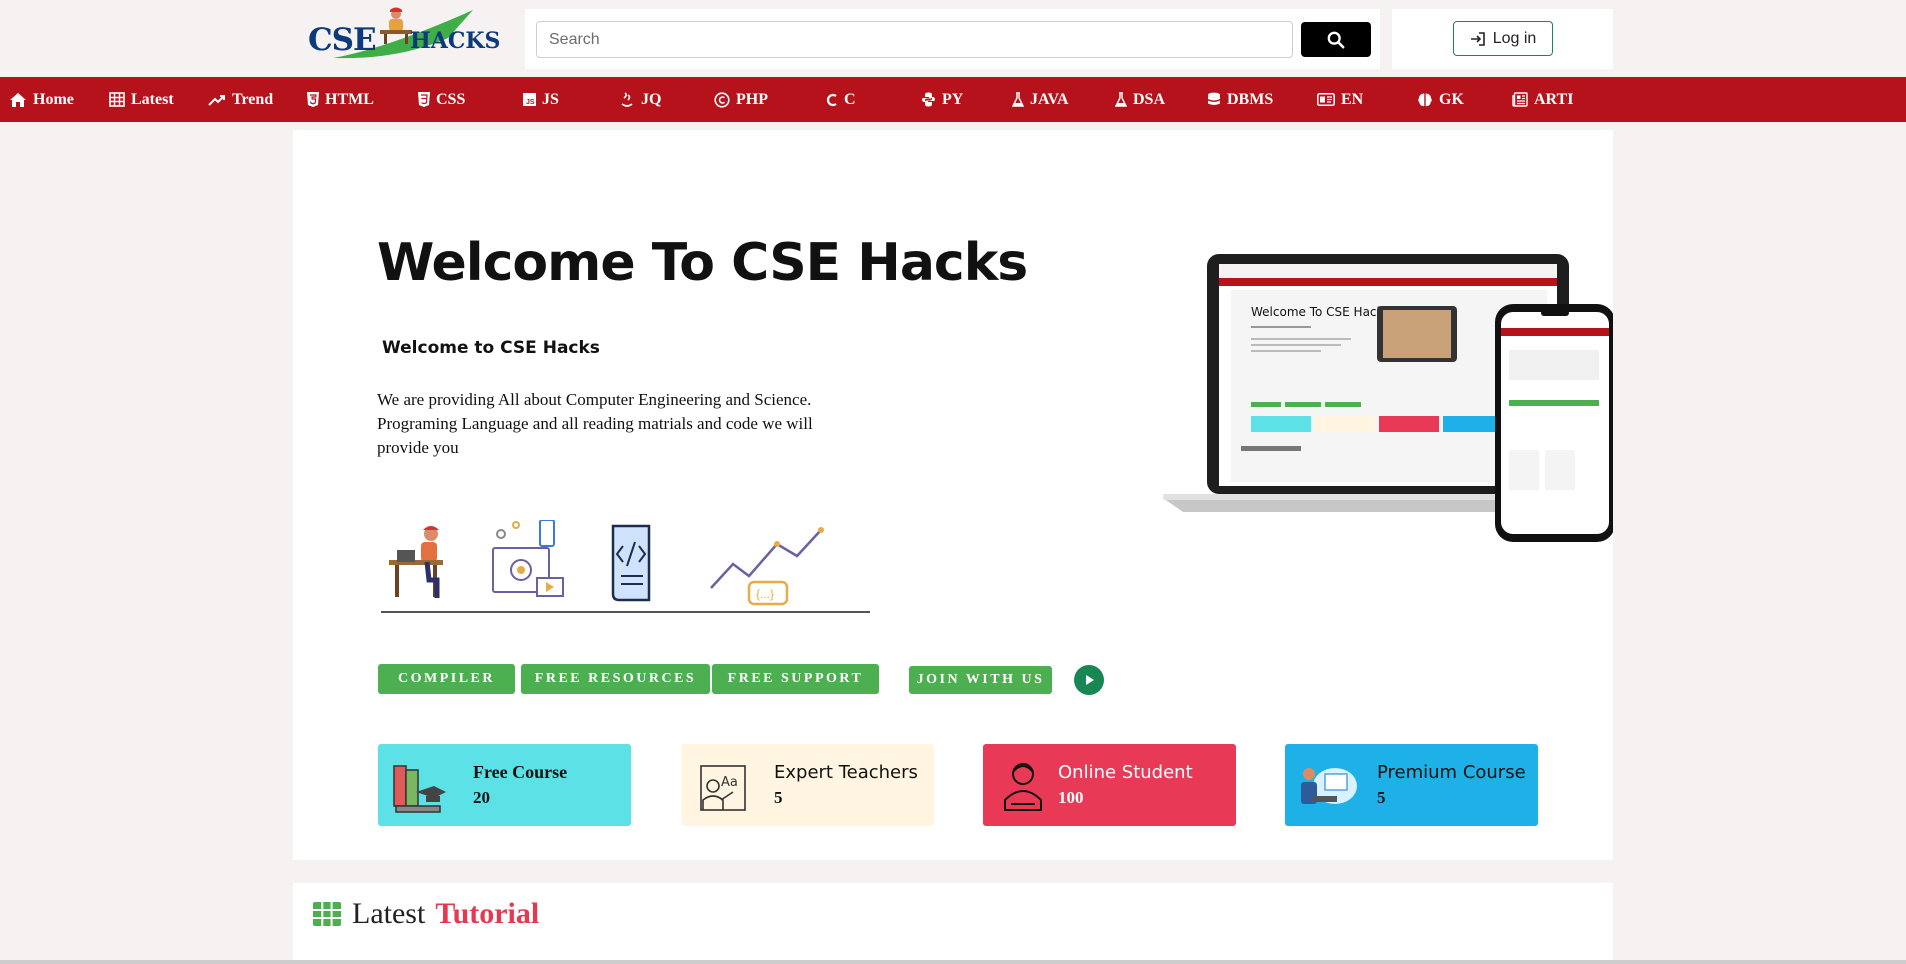 Image resolution: width=1906 pixels, height=964 pixels. I want to click on nav-label-jq: JQ, so click(651, 99).